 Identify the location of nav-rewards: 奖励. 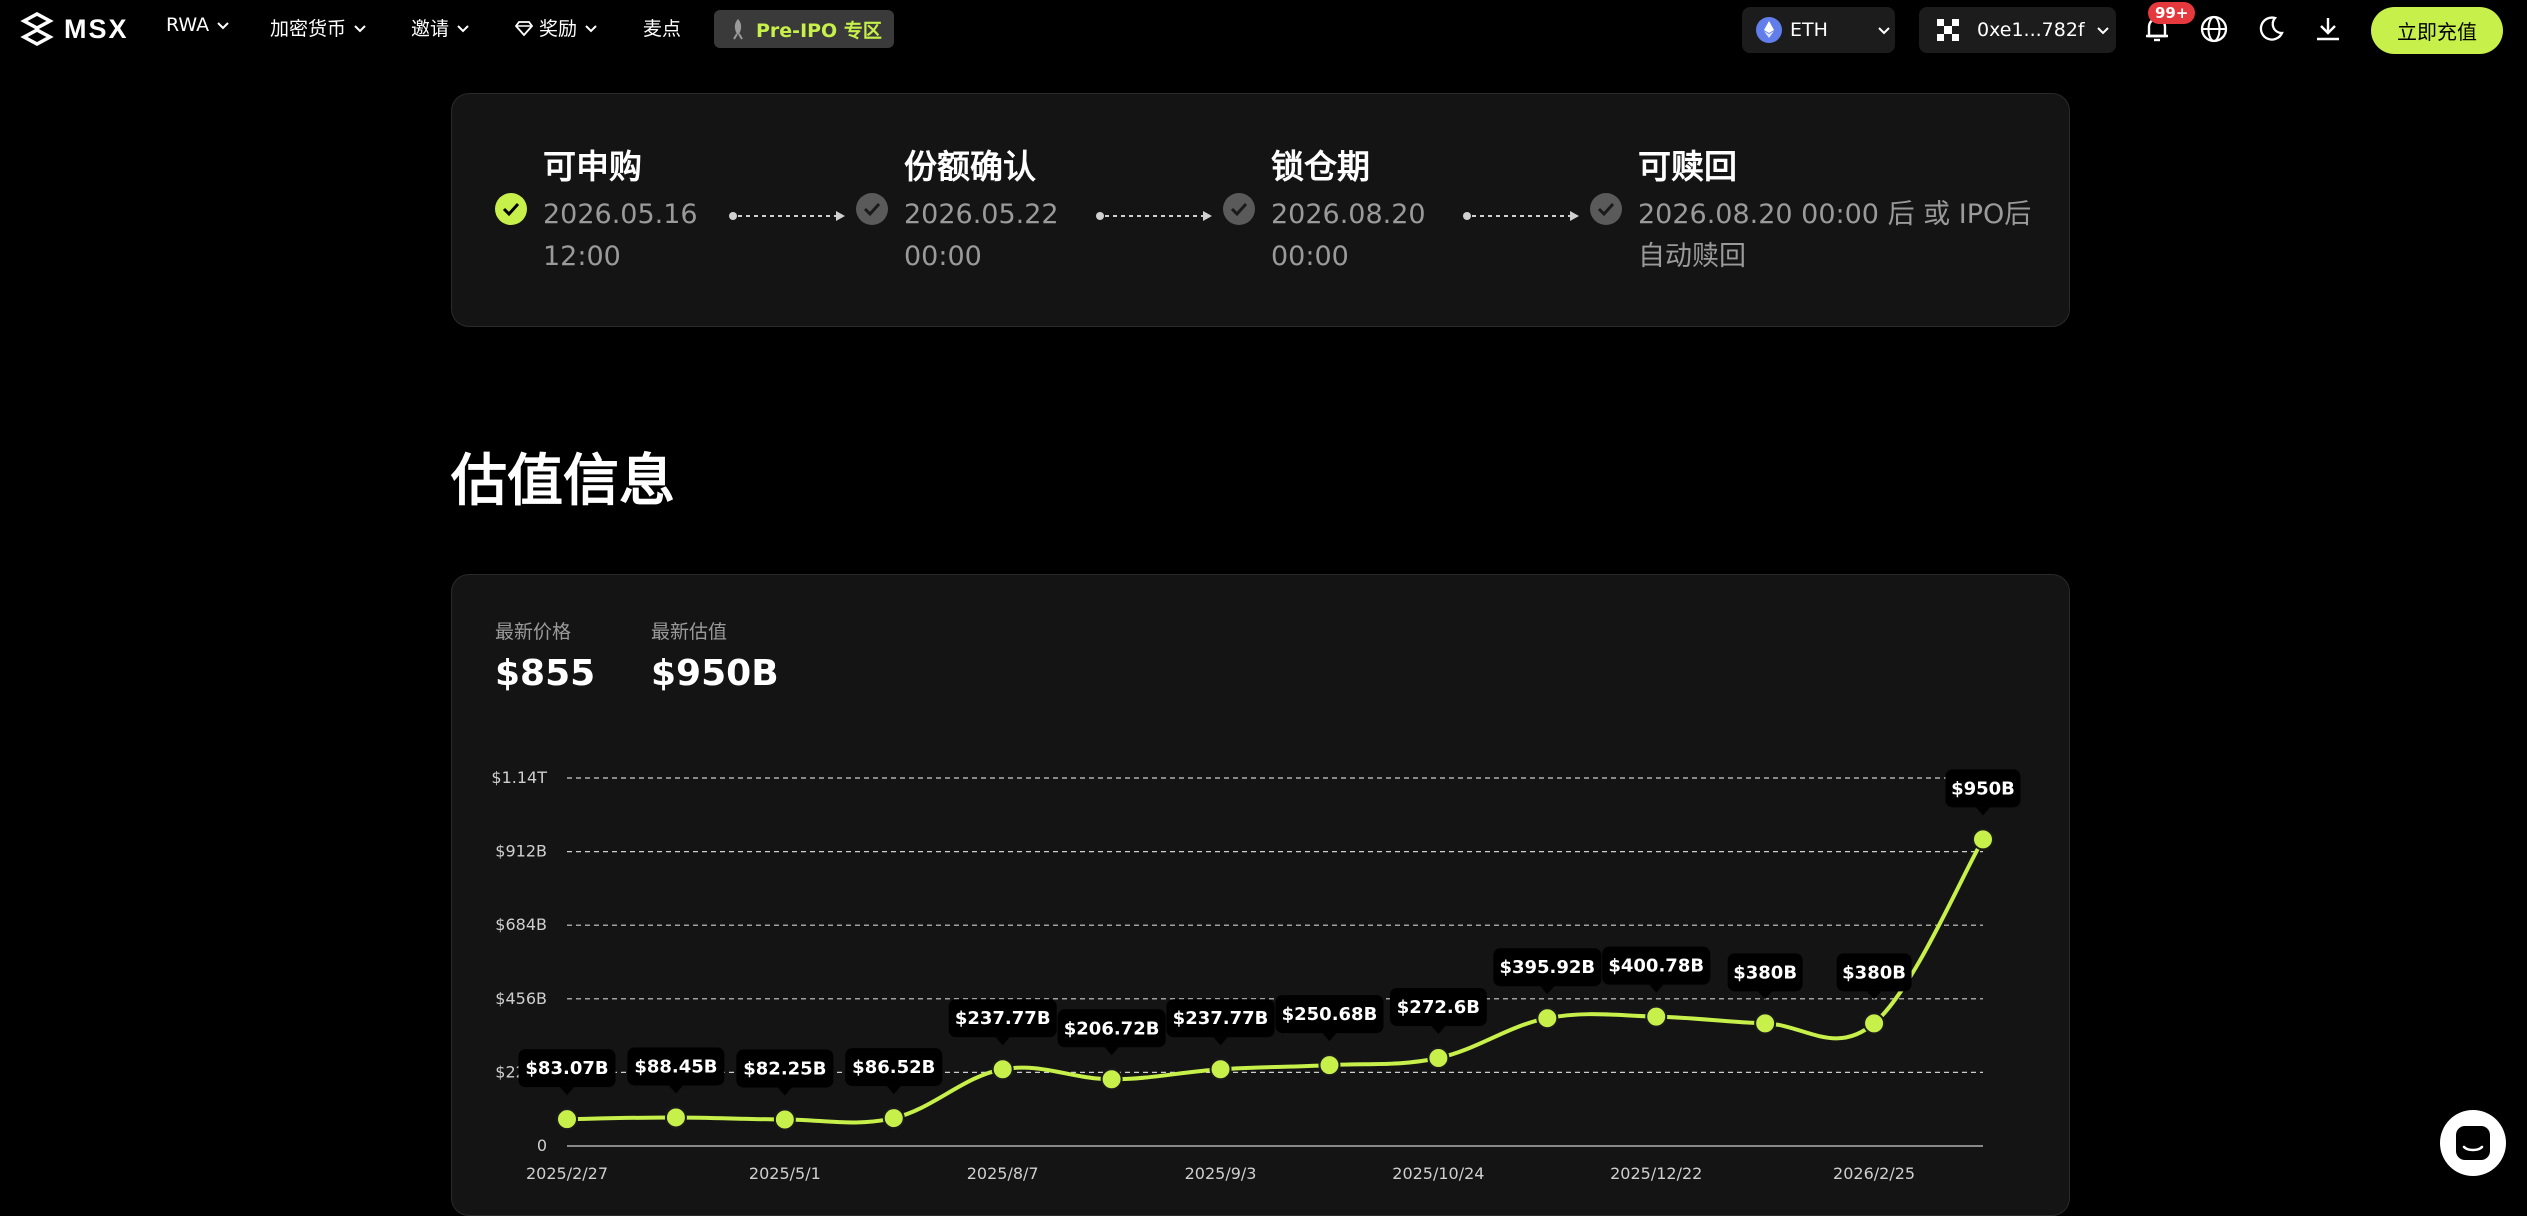
(557, 27).